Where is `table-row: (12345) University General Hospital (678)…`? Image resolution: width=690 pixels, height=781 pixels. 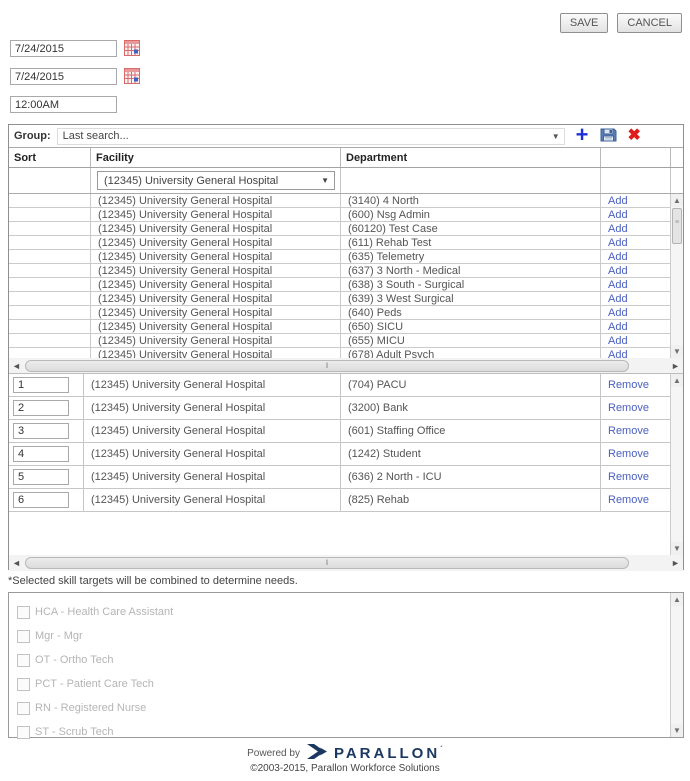
table-row: (12345) University General Hospital (678)… is located at coordinates (339, 353).